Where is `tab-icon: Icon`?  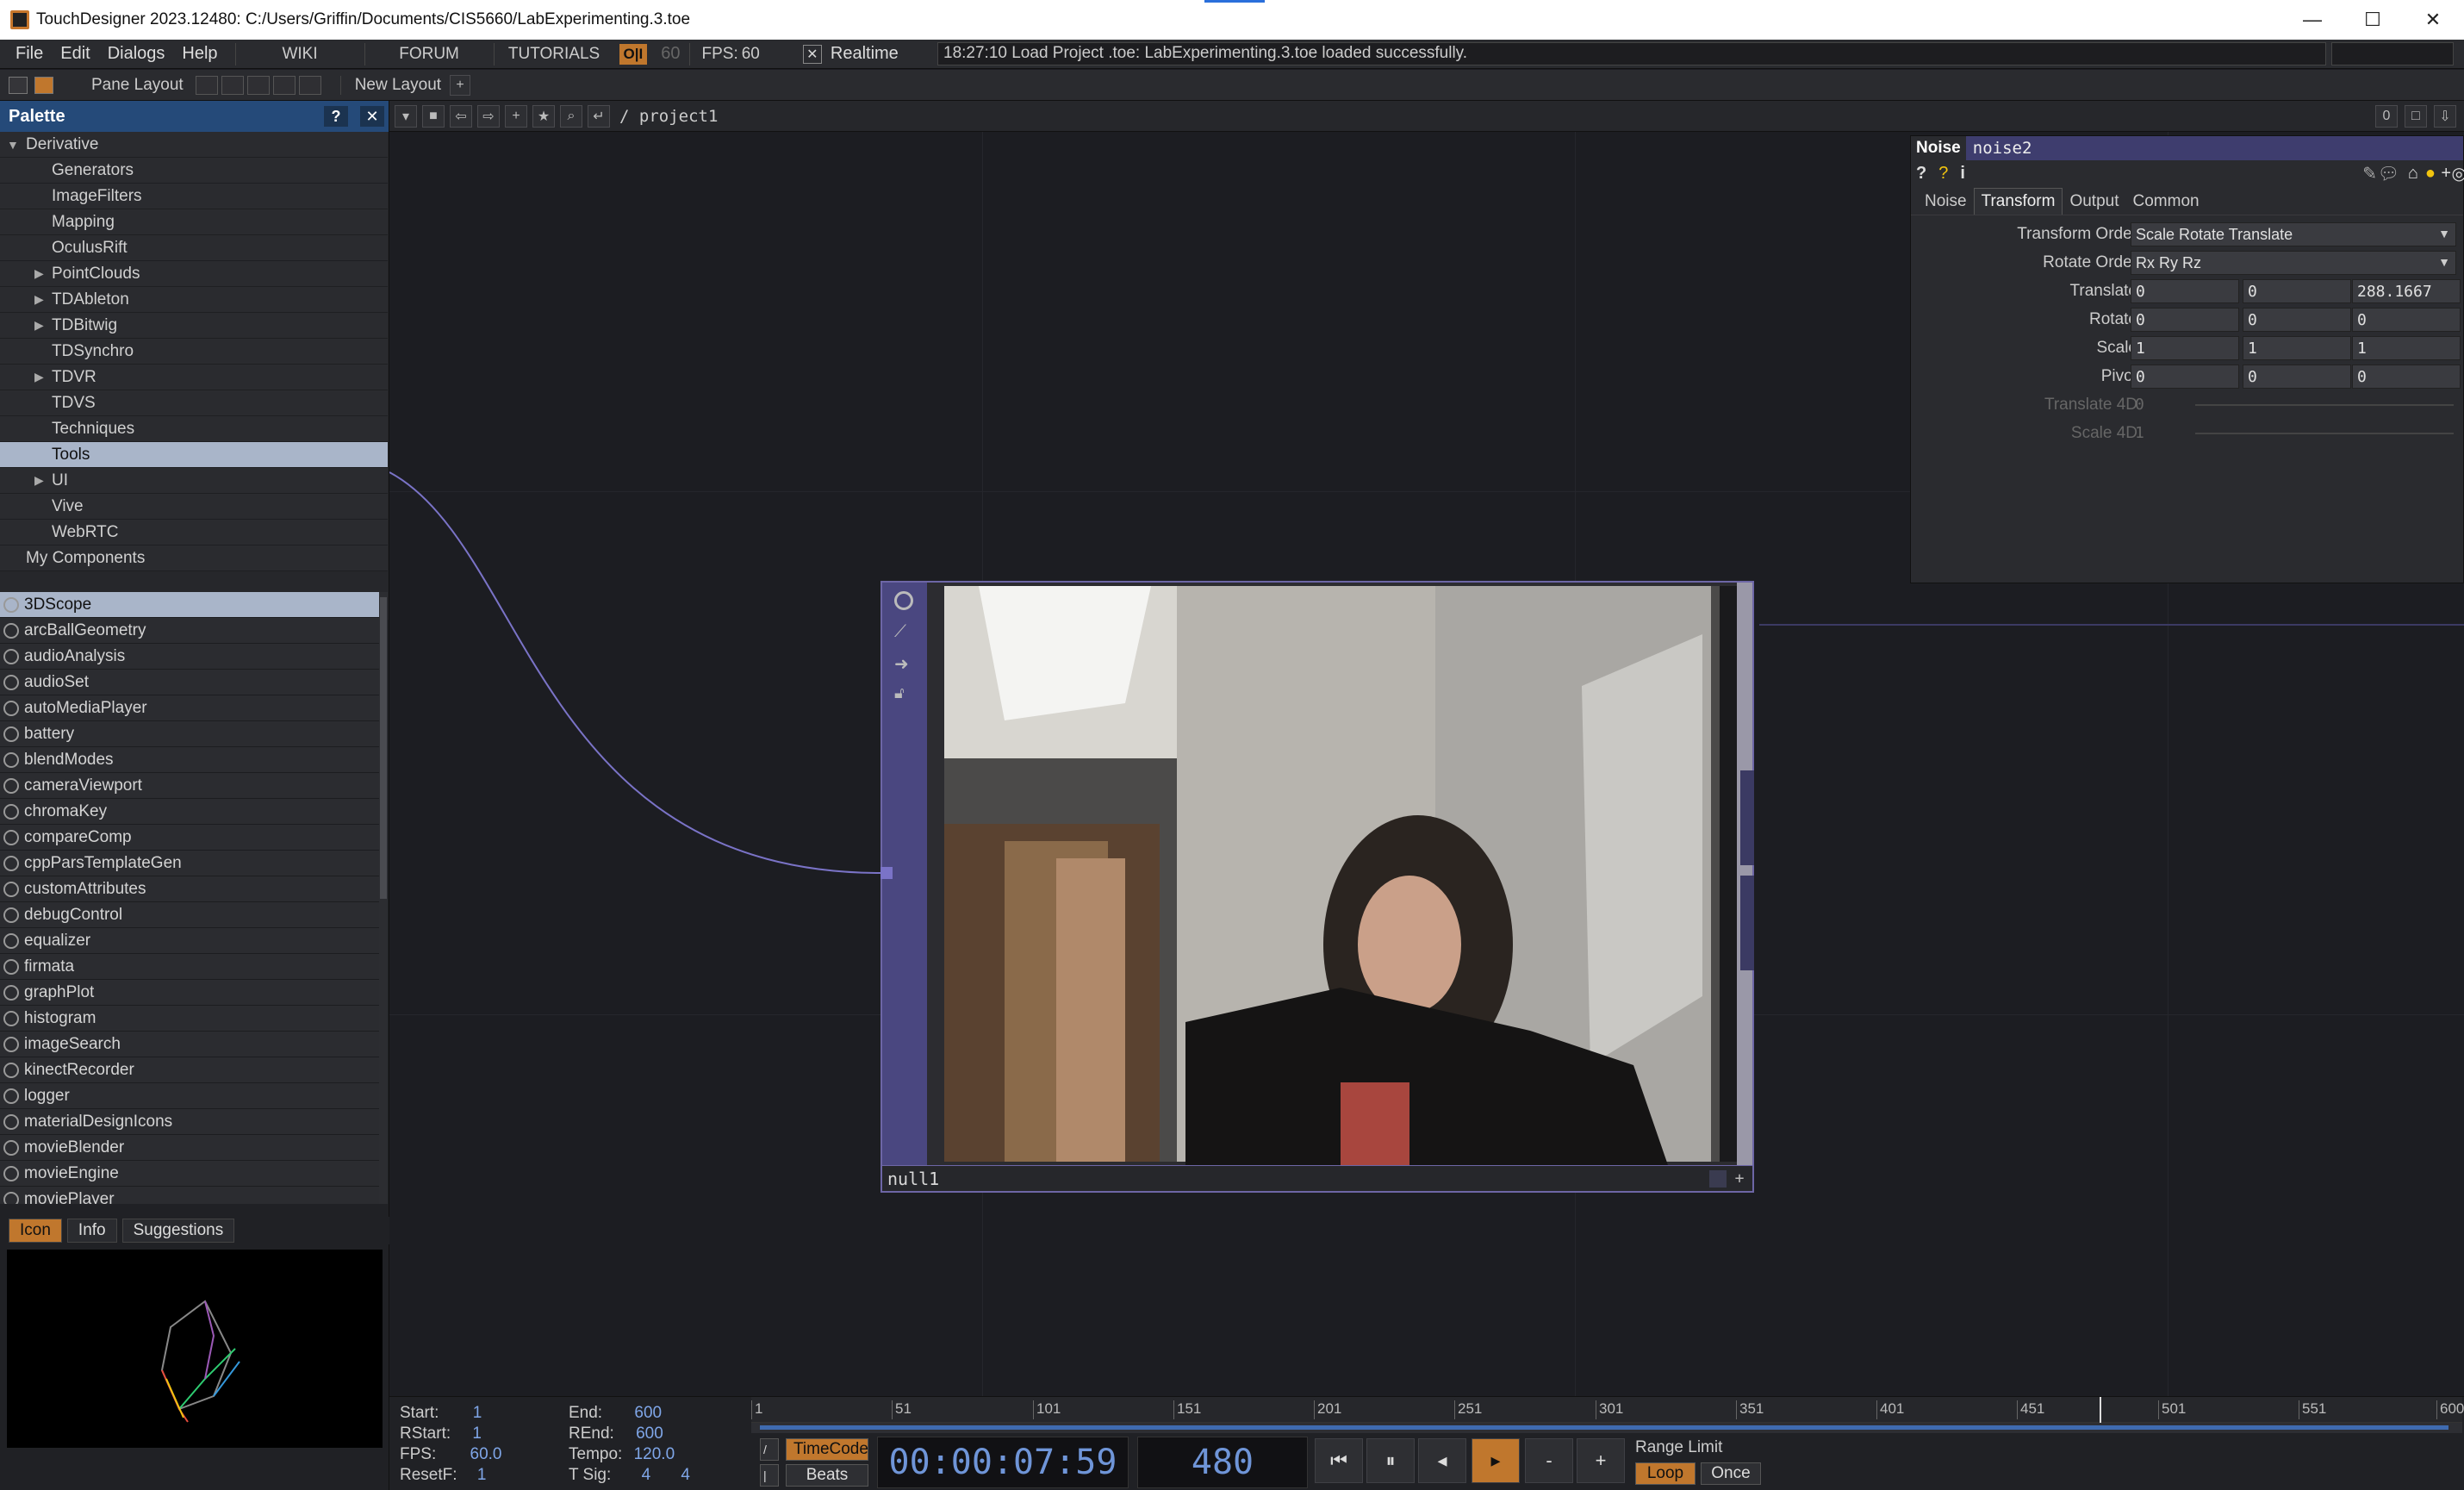 tab-icon: Icon is located at coordinates (36, 1231).